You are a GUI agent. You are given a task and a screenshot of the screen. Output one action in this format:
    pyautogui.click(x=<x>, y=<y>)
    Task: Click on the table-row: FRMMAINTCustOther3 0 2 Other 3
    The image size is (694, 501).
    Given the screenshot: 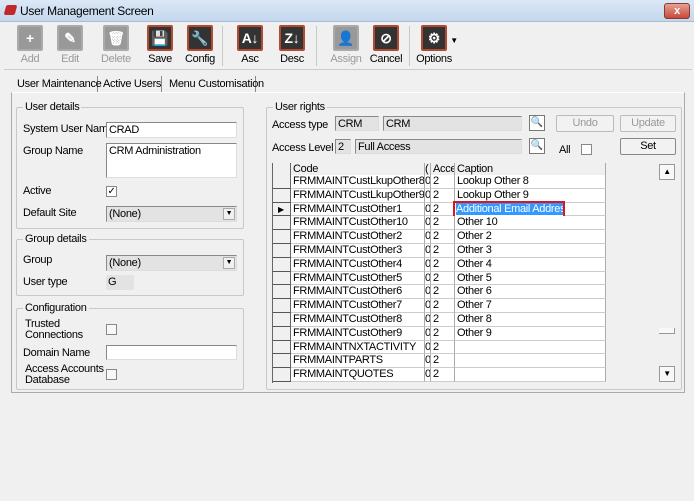 What is the action you would take?
    pyautogui.click(x=440, y=251)
    